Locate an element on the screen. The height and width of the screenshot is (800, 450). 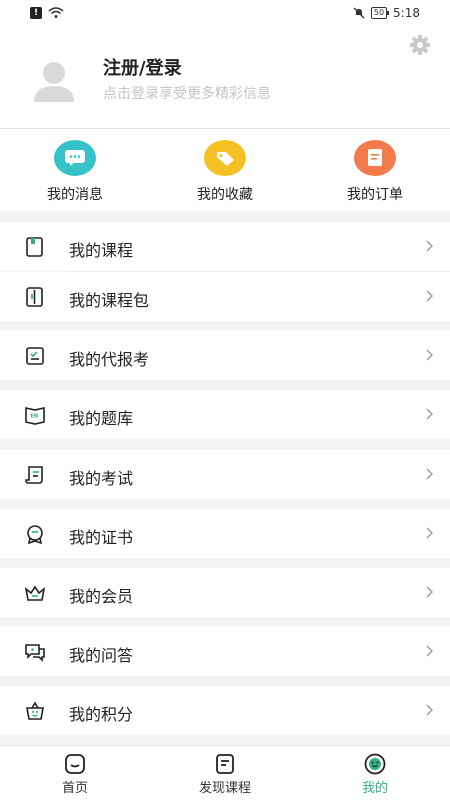
menu-label-courses: 我的课程 is located at coordinates (101, 250).